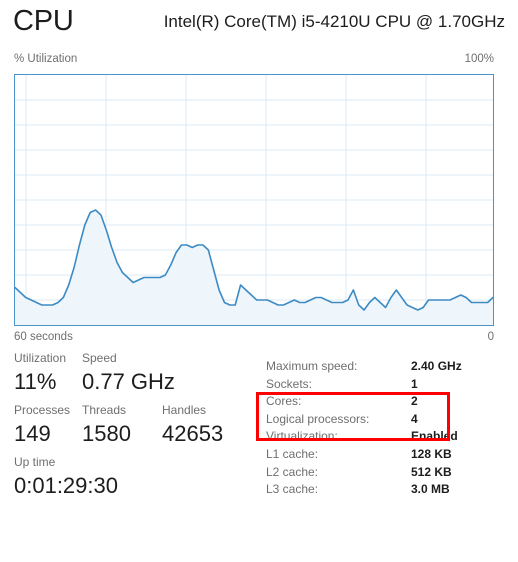  I want to click on stats-row-uptime: Up time 0:01:29:30, so click(134, 480).